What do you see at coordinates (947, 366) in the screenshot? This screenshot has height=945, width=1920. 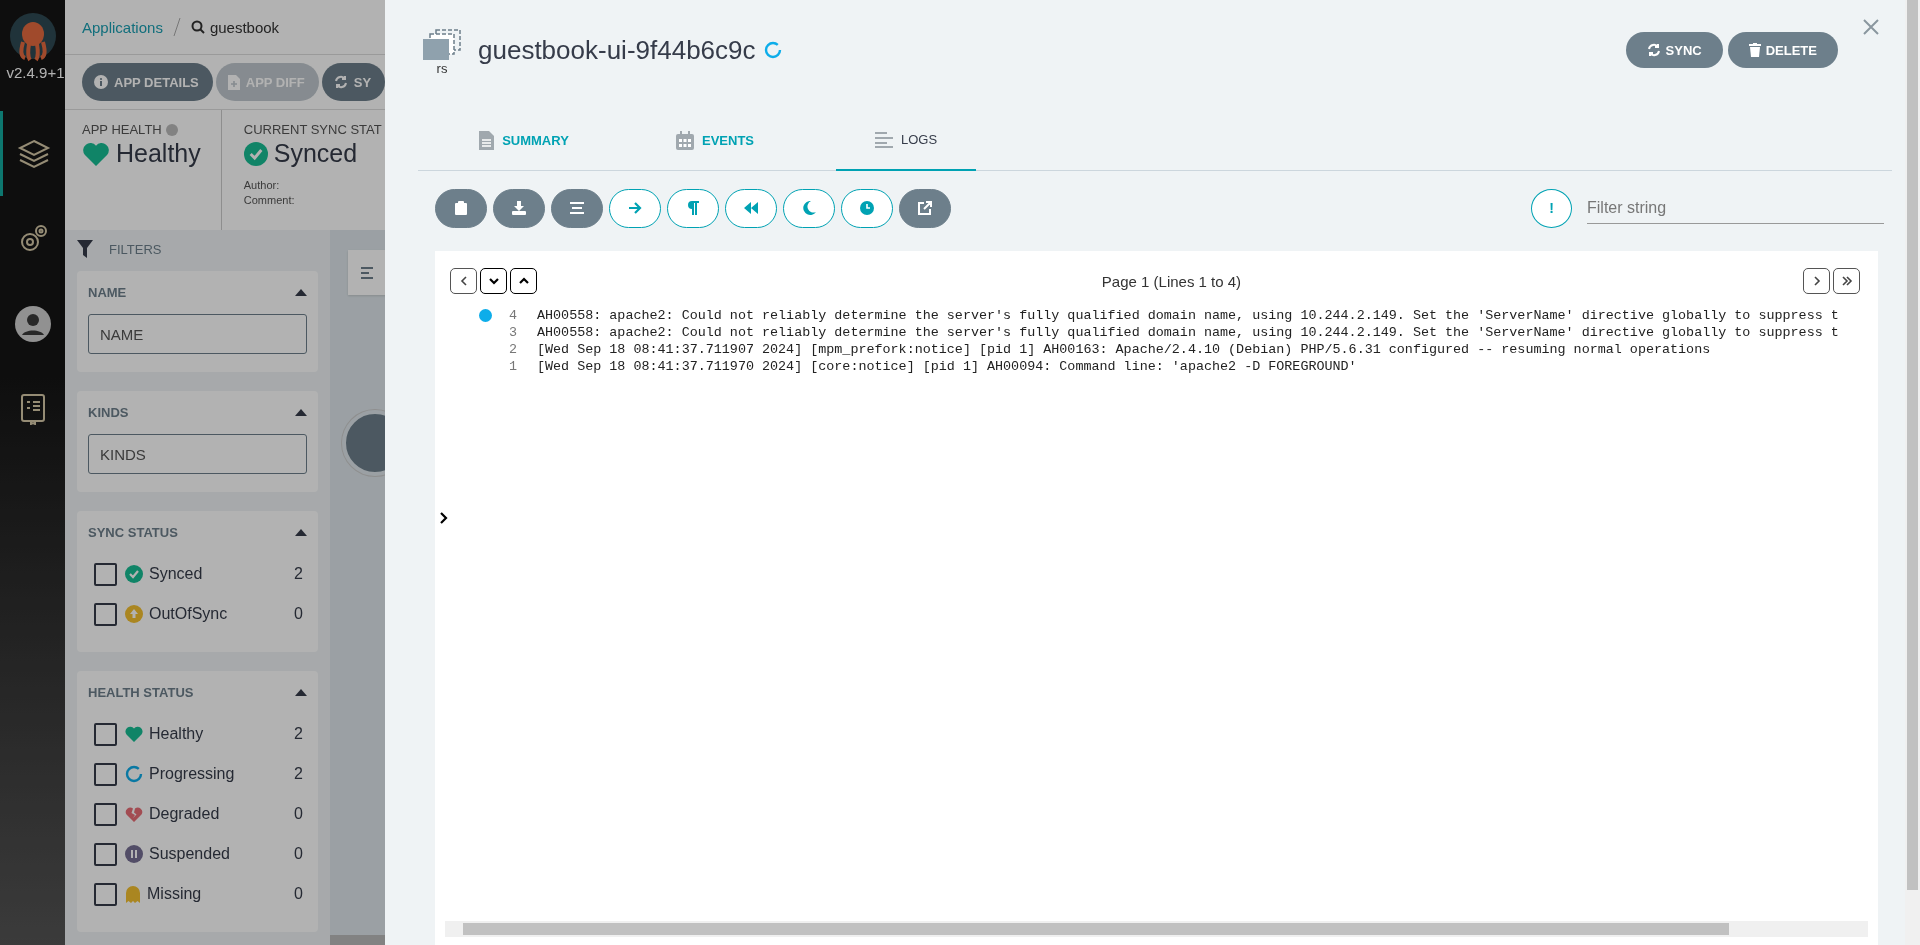 I see `log-line: [Wed Sep 18 08:41:37.711970 2024] [core:notice] [pid 1] AH00094: Command line: 'apache2 -D FOREGROUND'` at bounding box center [947, 366].